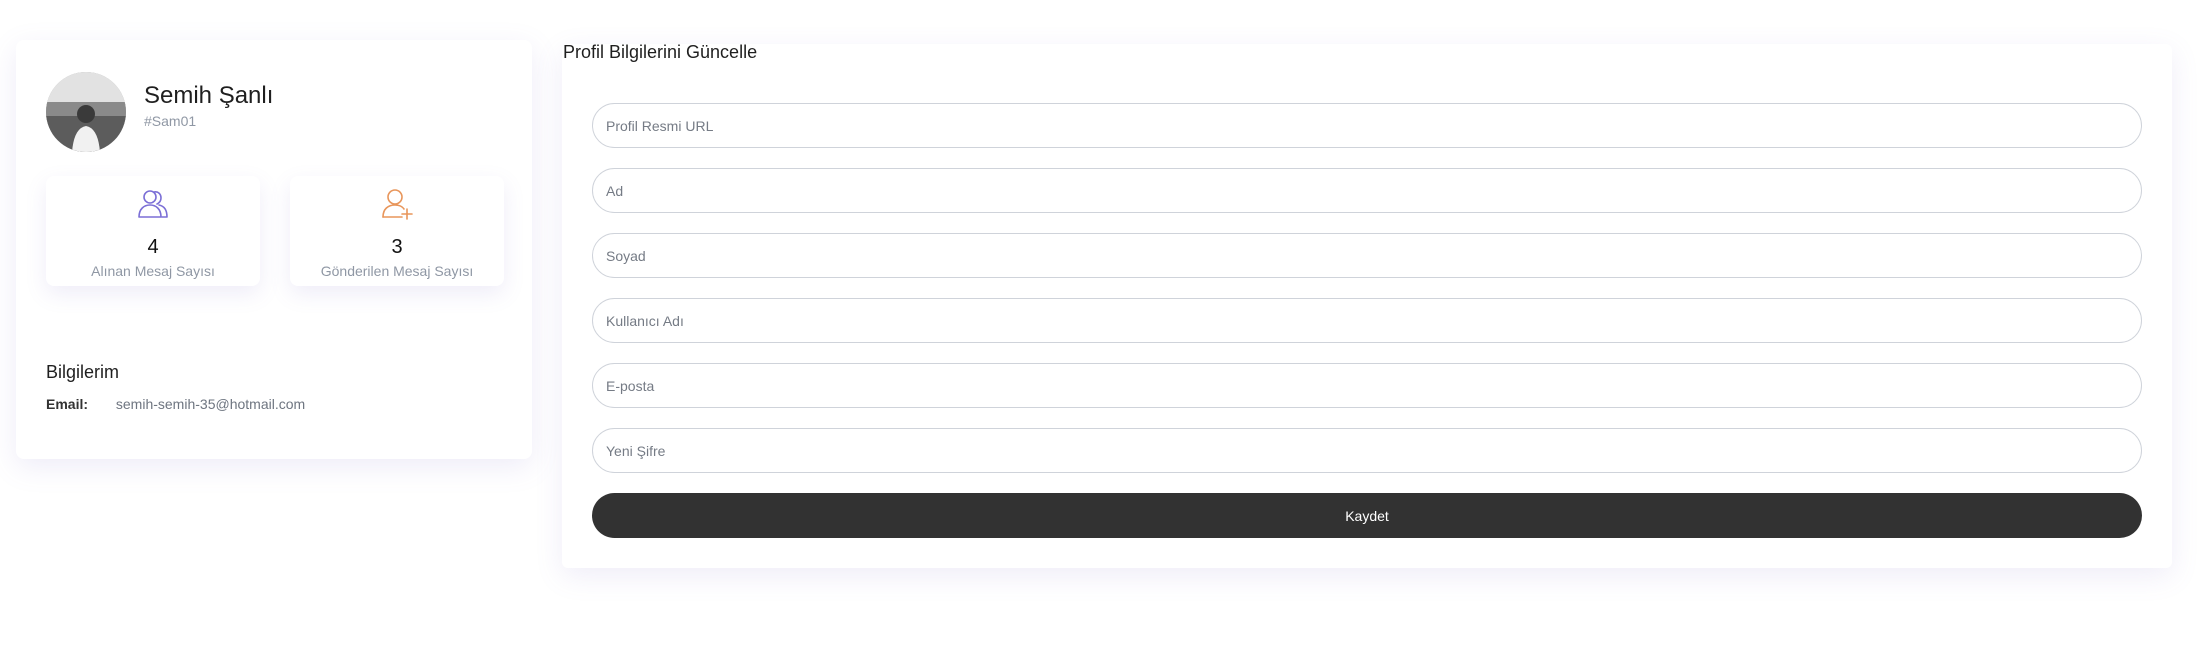  Describe the element at coordinates (153, 271) in the screenshot. I see `received-messages-label: Alınan Mesaj Sayısı` at that location.